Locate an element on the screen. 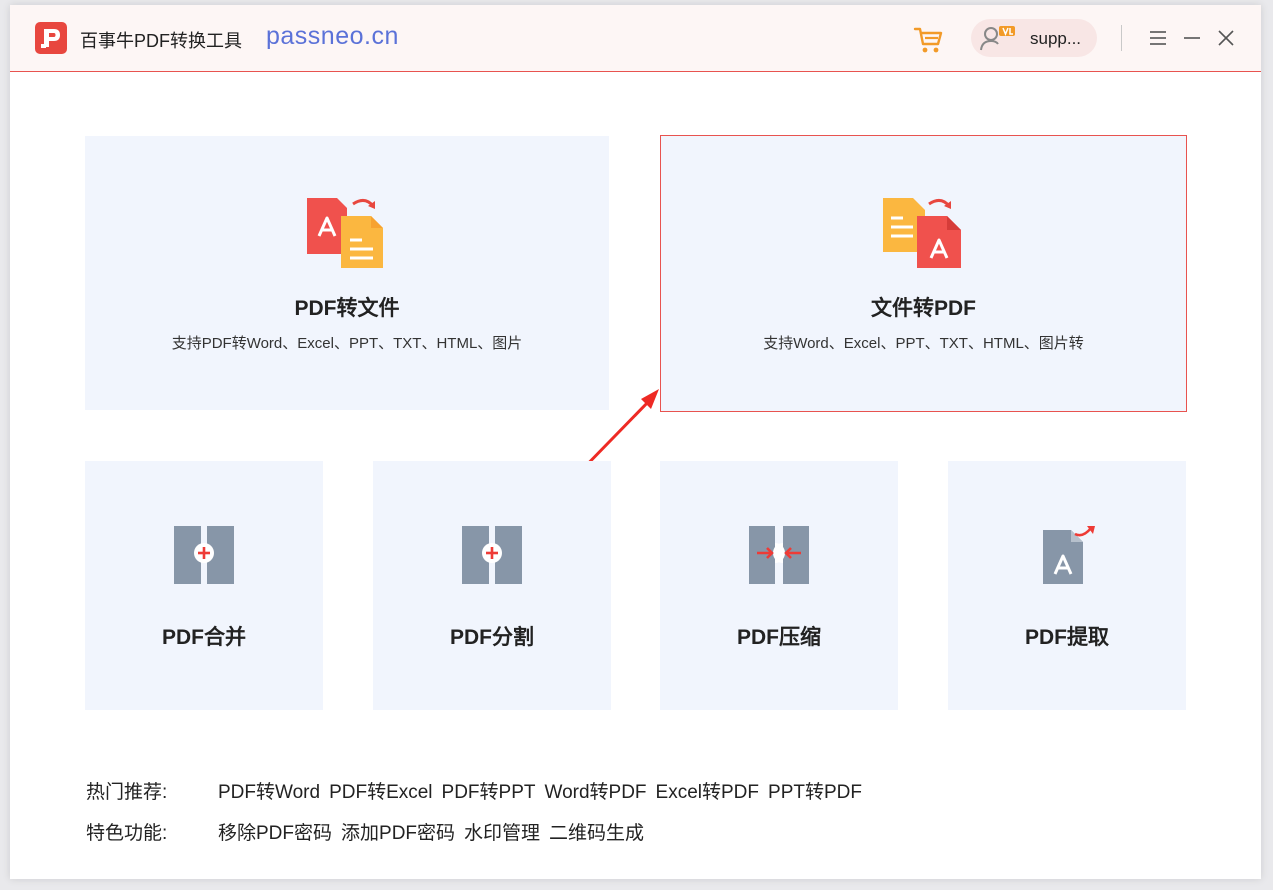 The image size is (1273, 890). pdf-split-card: PDF分割 is located at coordinates (492, 585).